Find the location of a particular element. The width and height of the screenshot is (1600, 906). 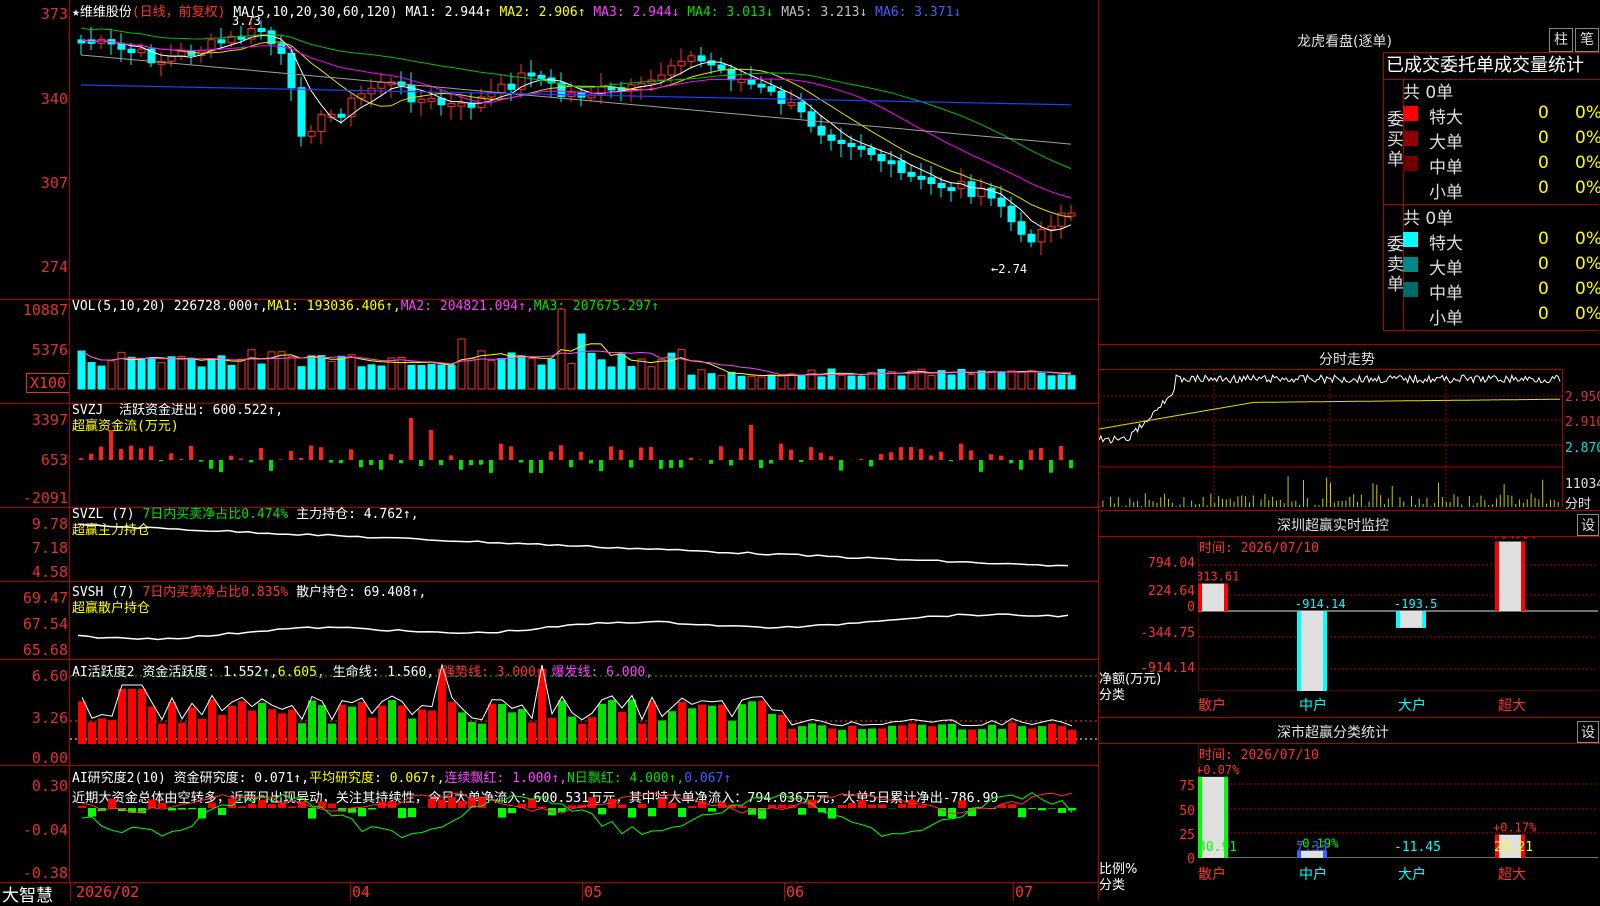

buy-row-xl: 特大00% is located at coordinates (1501, 114).